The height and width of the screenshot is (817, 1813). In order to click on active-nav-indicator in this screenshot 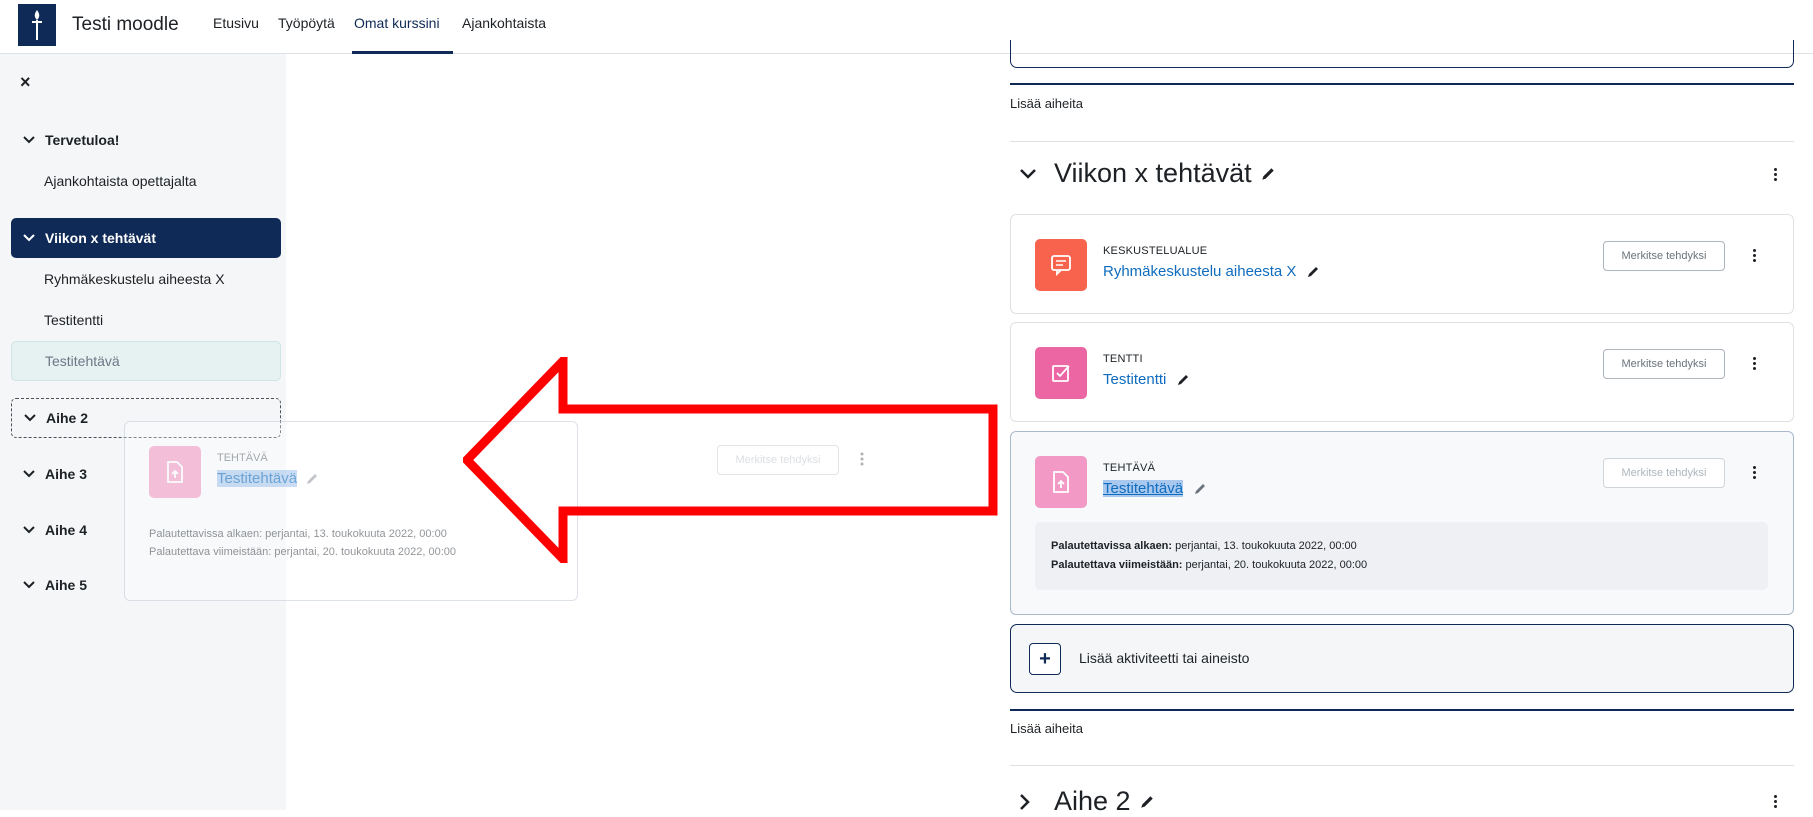, I will do `click(402, 52)`.